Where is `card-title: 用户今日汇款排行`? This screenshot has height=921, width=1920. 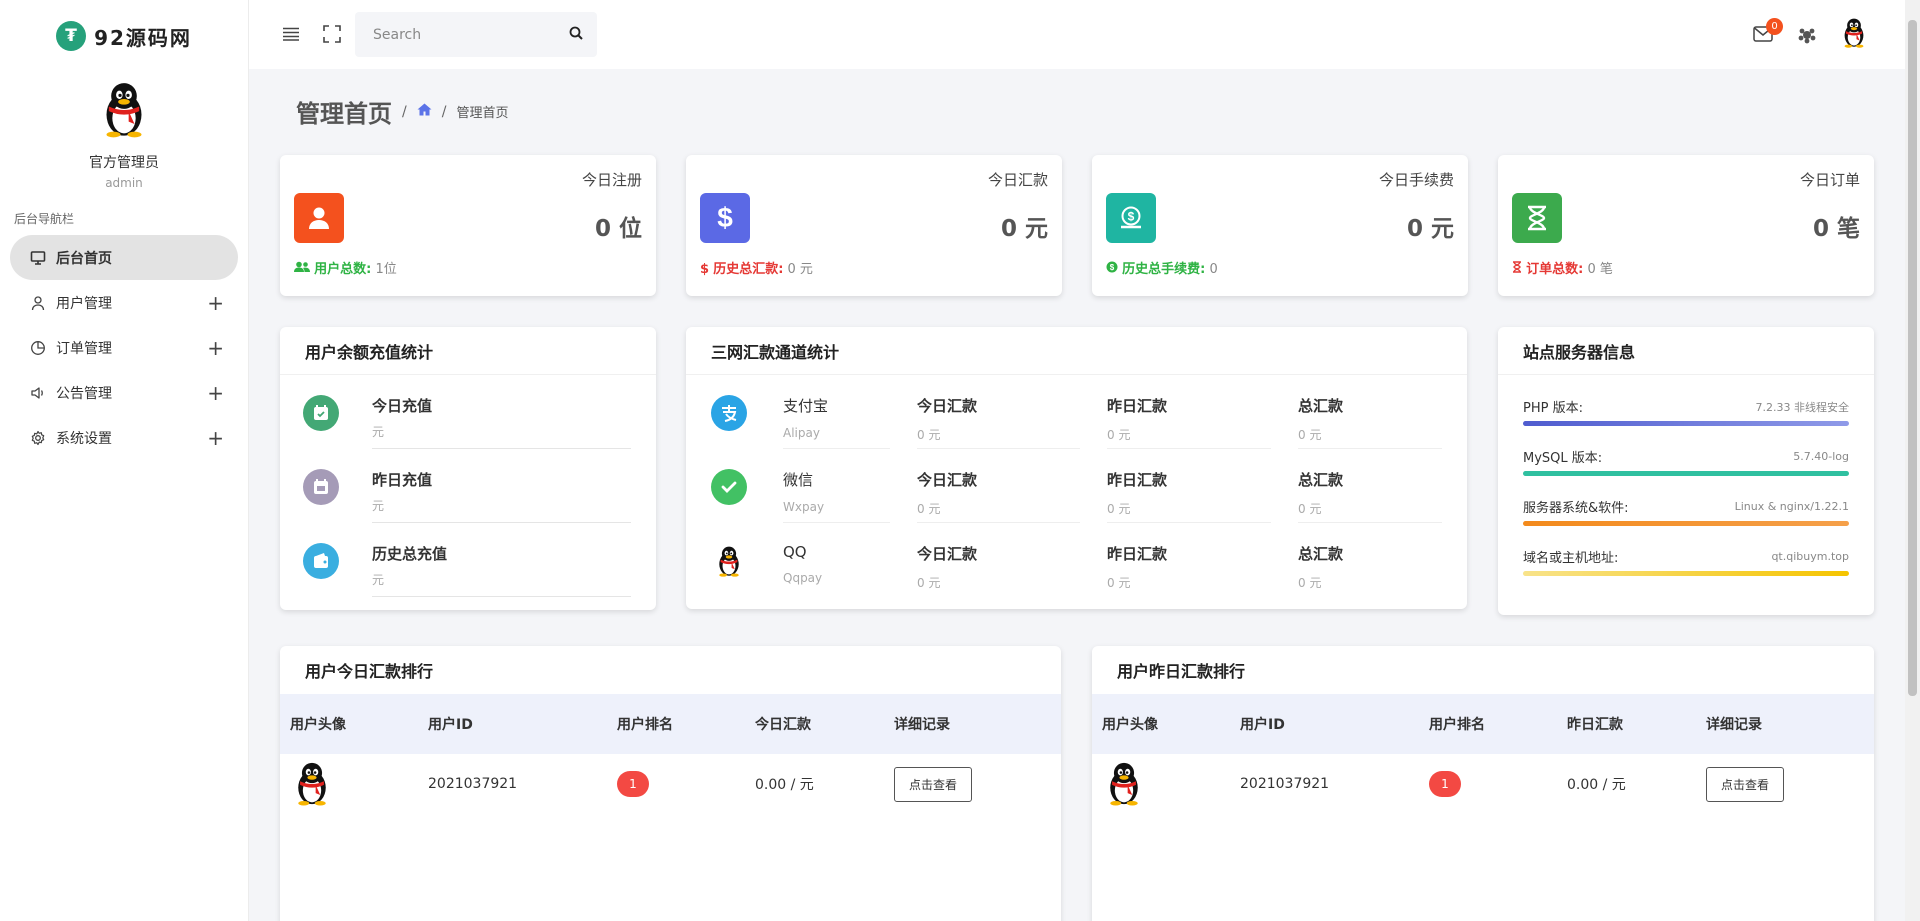
card-title: 用户今日汇款排行 is located at coordinates (369, 671).